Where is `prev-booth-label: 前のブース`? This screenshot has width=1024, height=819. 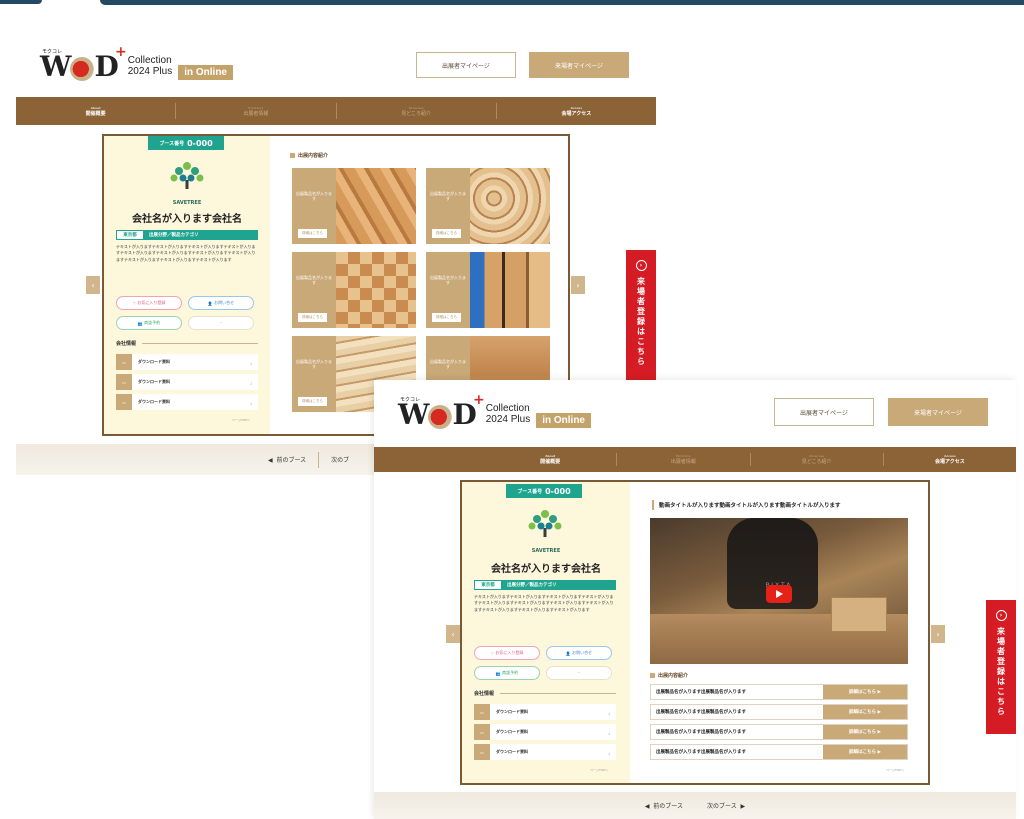
prev-booth-label: 前のブース is located at coordinates (668, 806).